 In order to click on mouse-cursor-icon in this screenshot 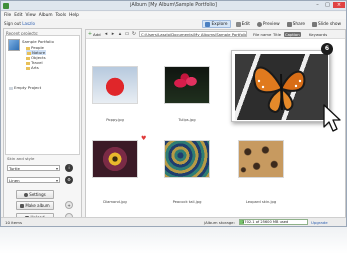, I will do `click(332, 118)`.